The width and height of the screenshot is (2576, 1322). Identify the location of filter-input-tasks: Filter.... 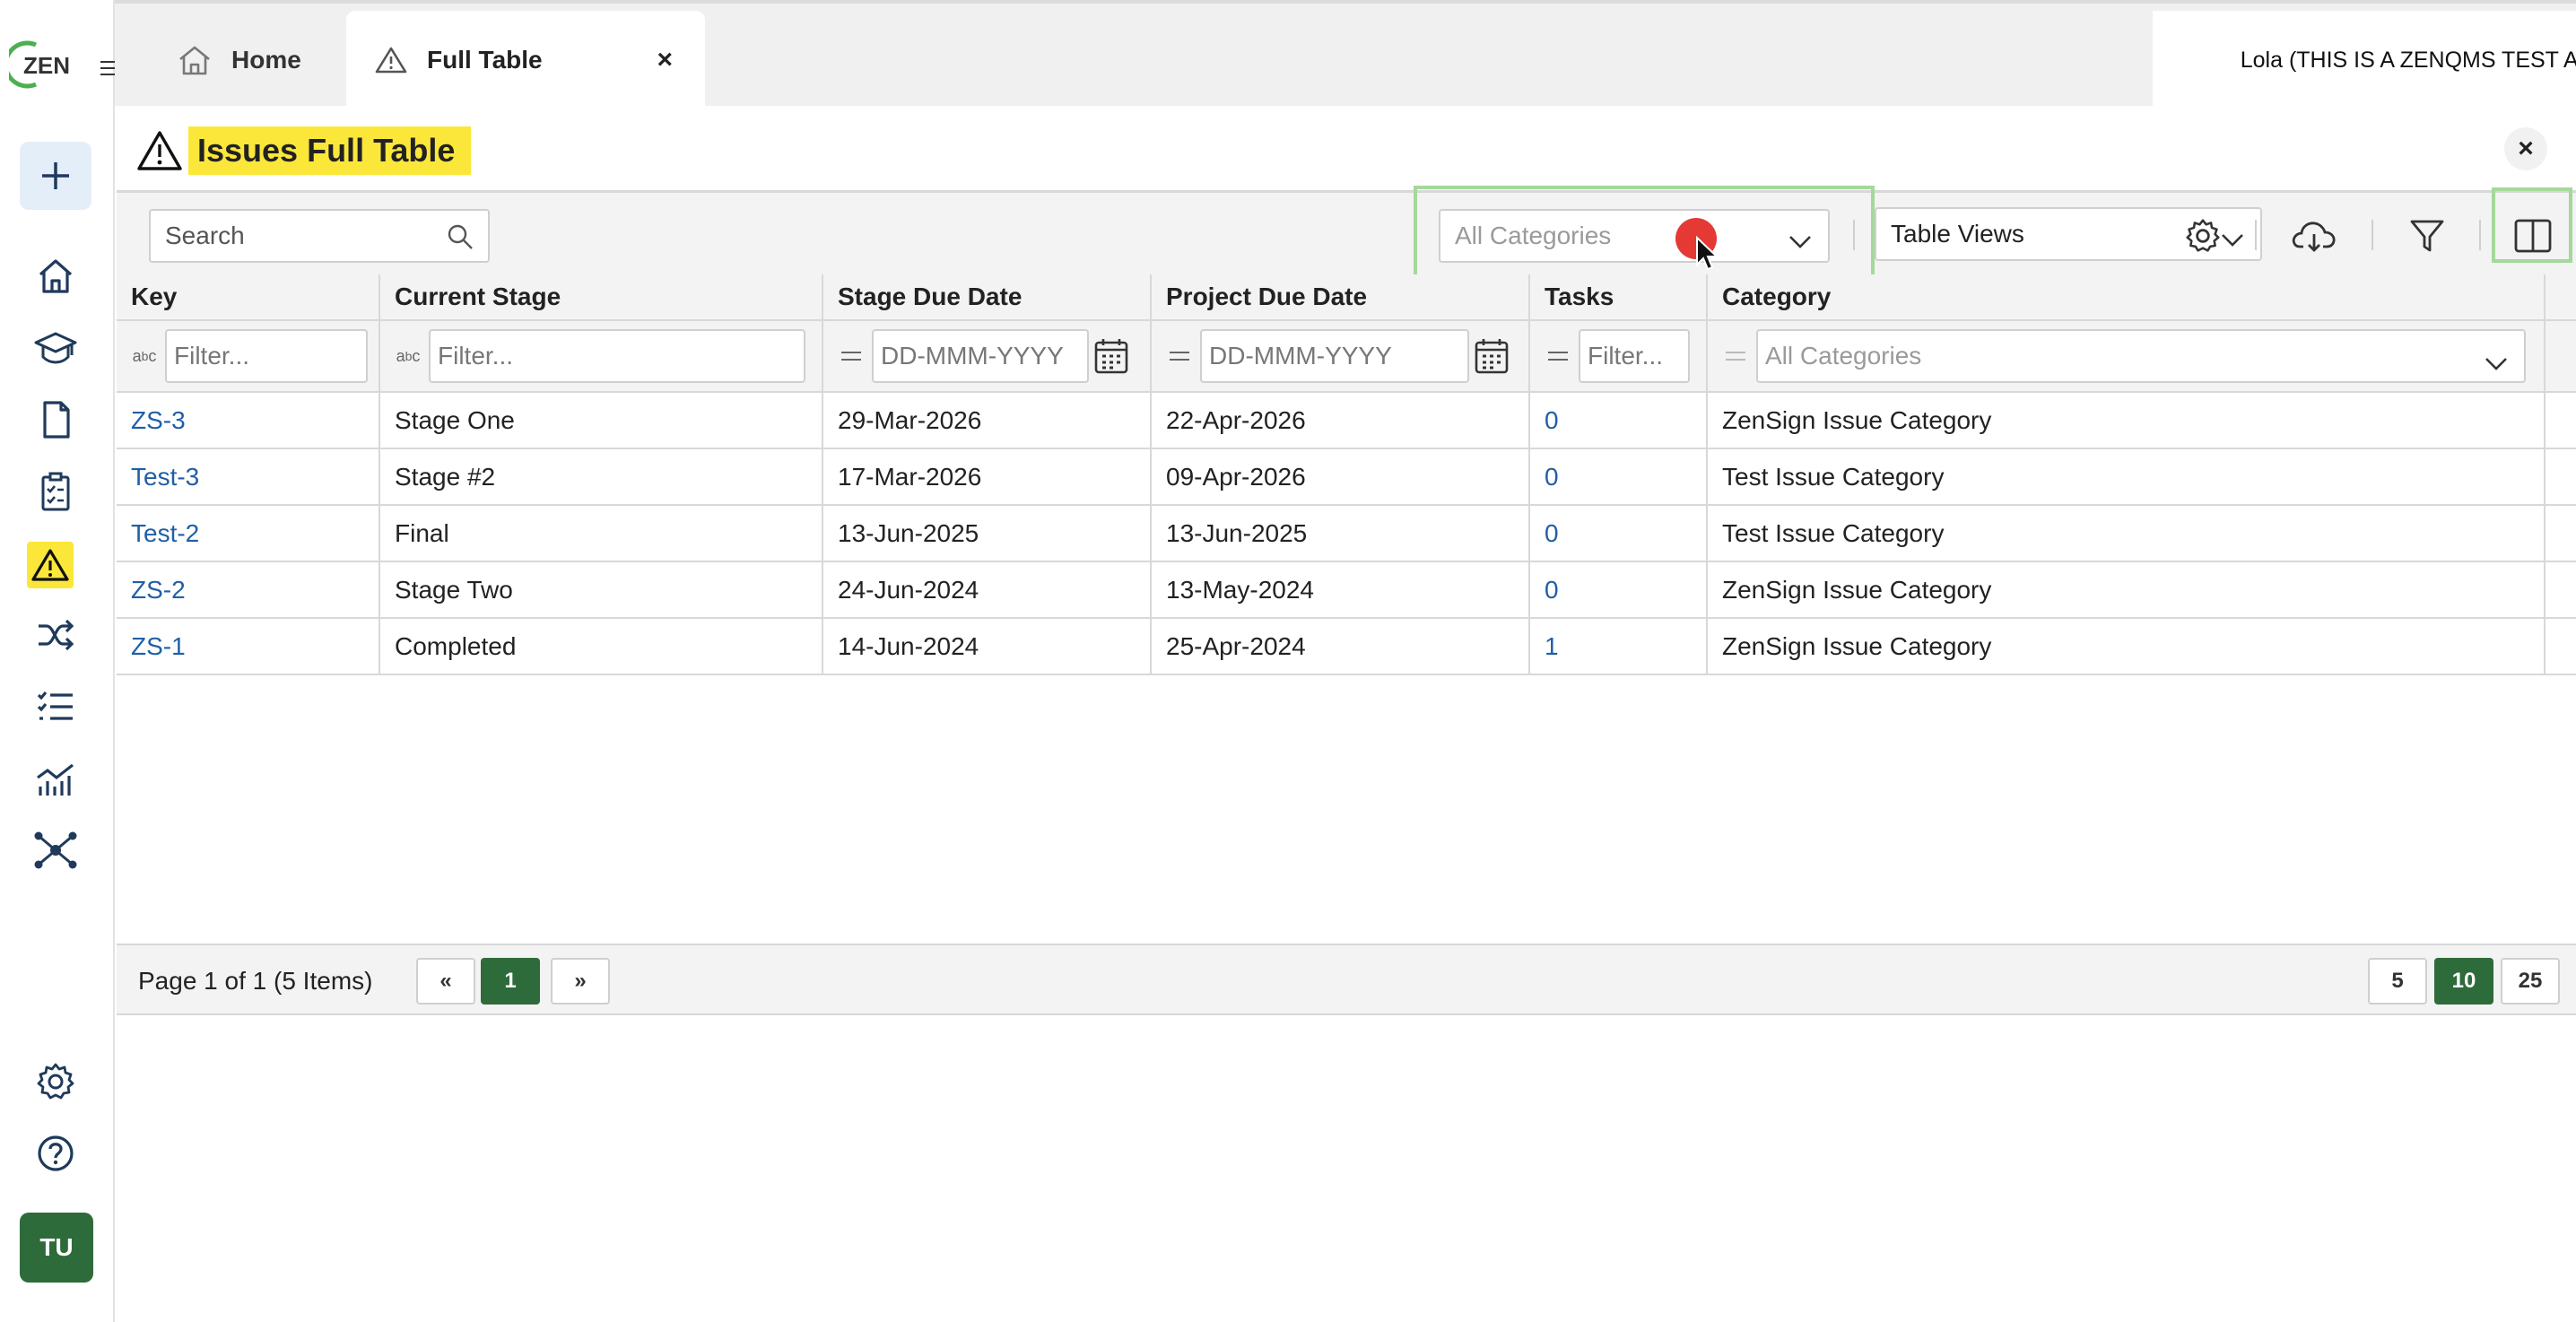
(1634, 356).